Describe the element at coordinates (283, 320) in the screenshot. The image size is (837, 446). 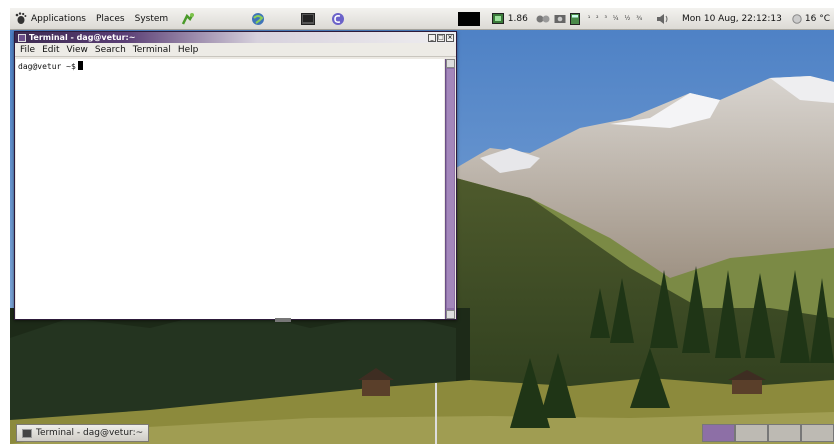
I see `resize-grip` at that location.